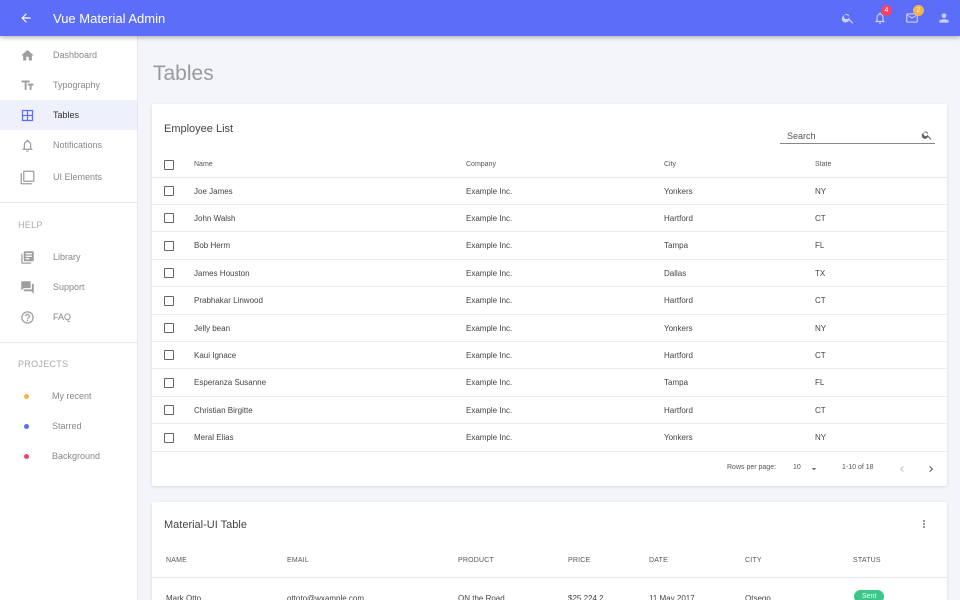  I want to click on table-row: Christian Birgitte Example Inc. Hartford CT, so click(549, 411).